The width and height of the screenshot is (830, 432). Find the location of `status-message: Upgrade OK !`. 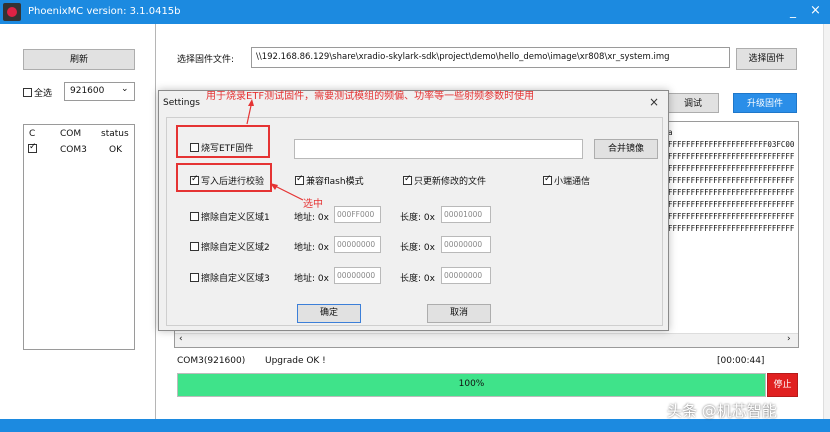

status-message: Upgrade OK ! is located at coordinates (295, 361).